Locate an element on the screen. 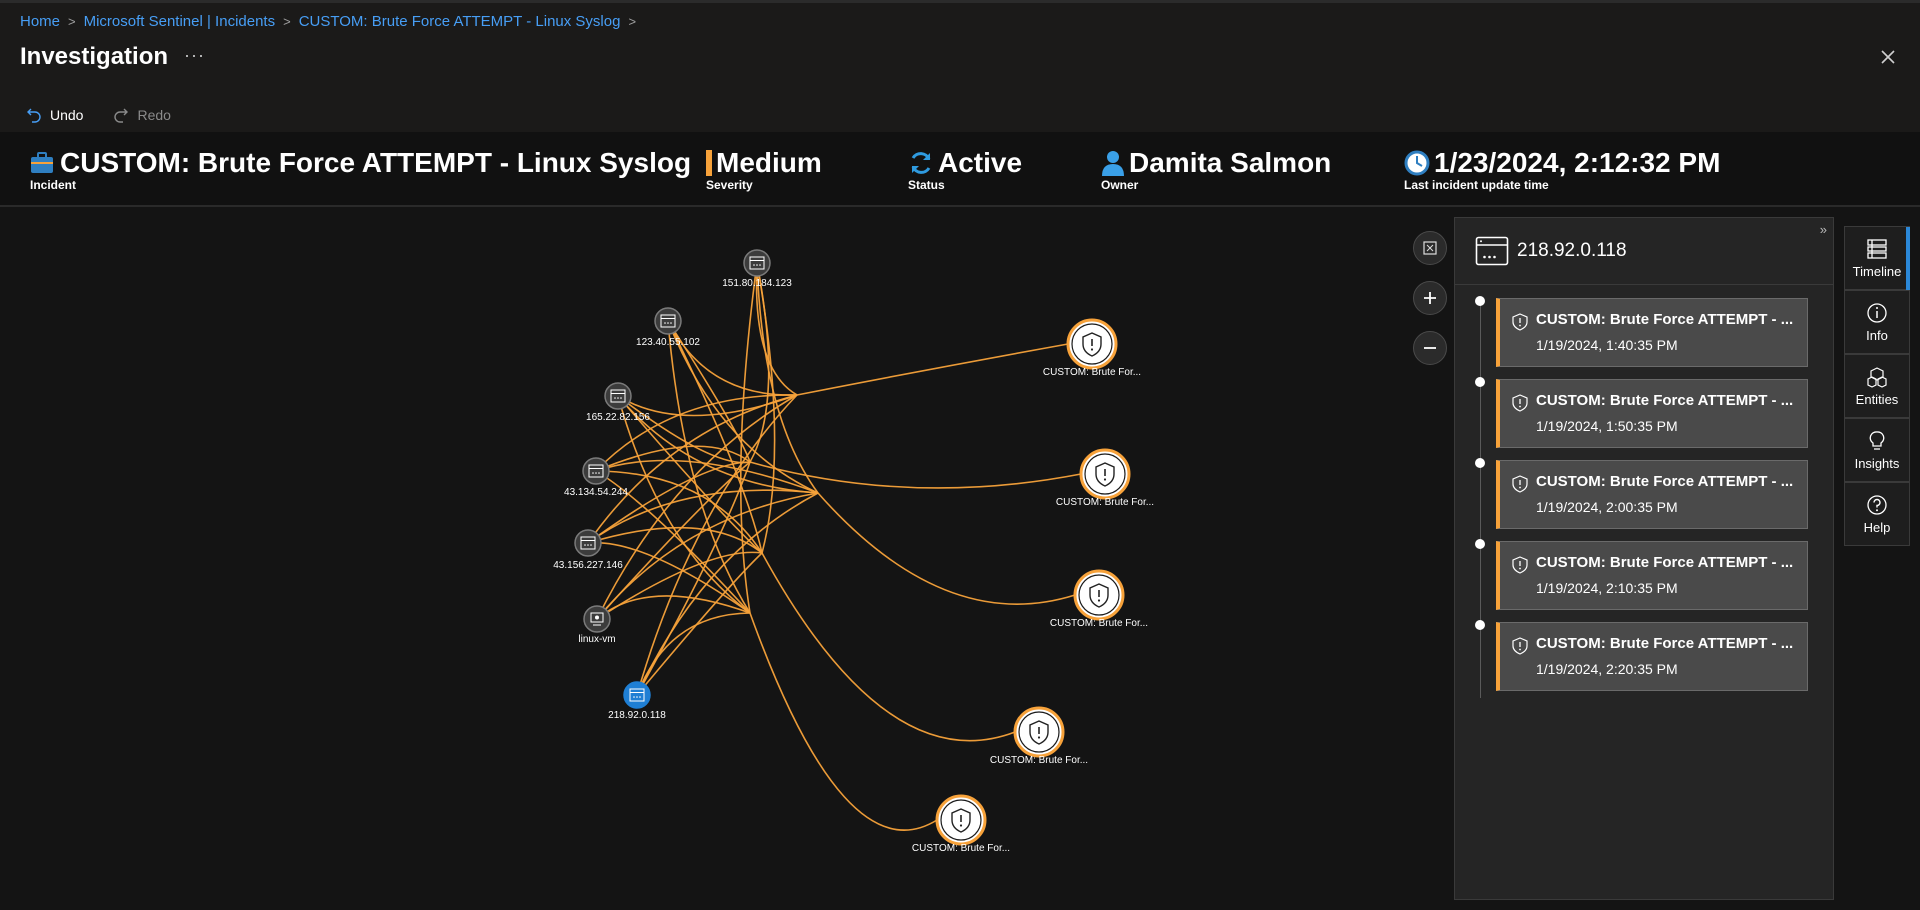 The height and width of the screenshot is (910, 1920). owner-label: Owner is located at coordinates (1120, 185).